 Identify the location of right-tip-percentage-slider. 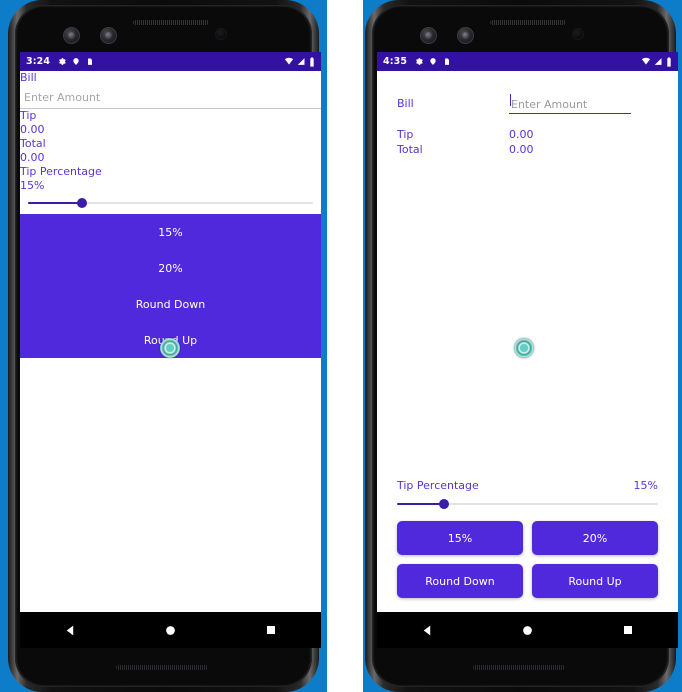
(527, 504).